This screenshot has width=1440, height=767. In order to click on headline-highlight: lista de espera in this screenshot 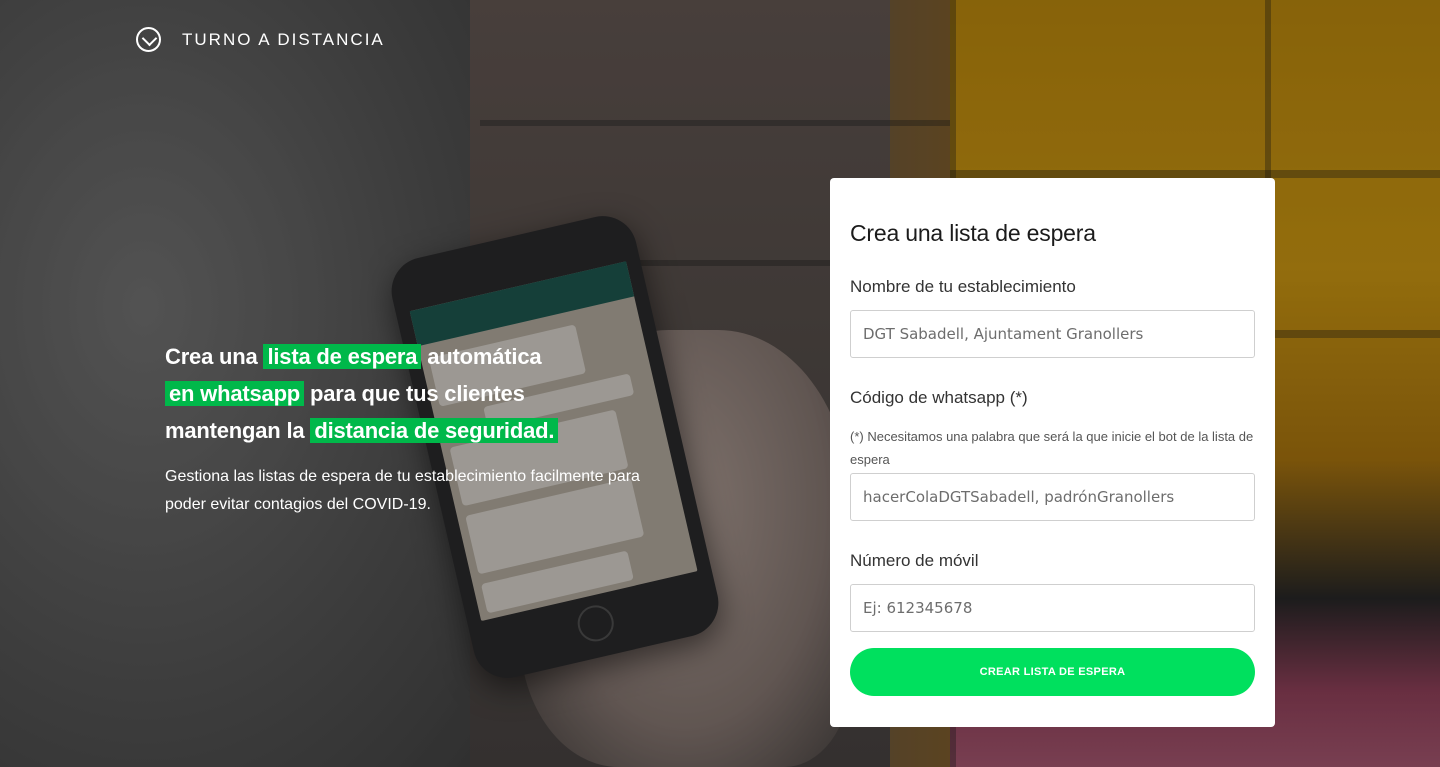, I will do `click(342, 356)`.